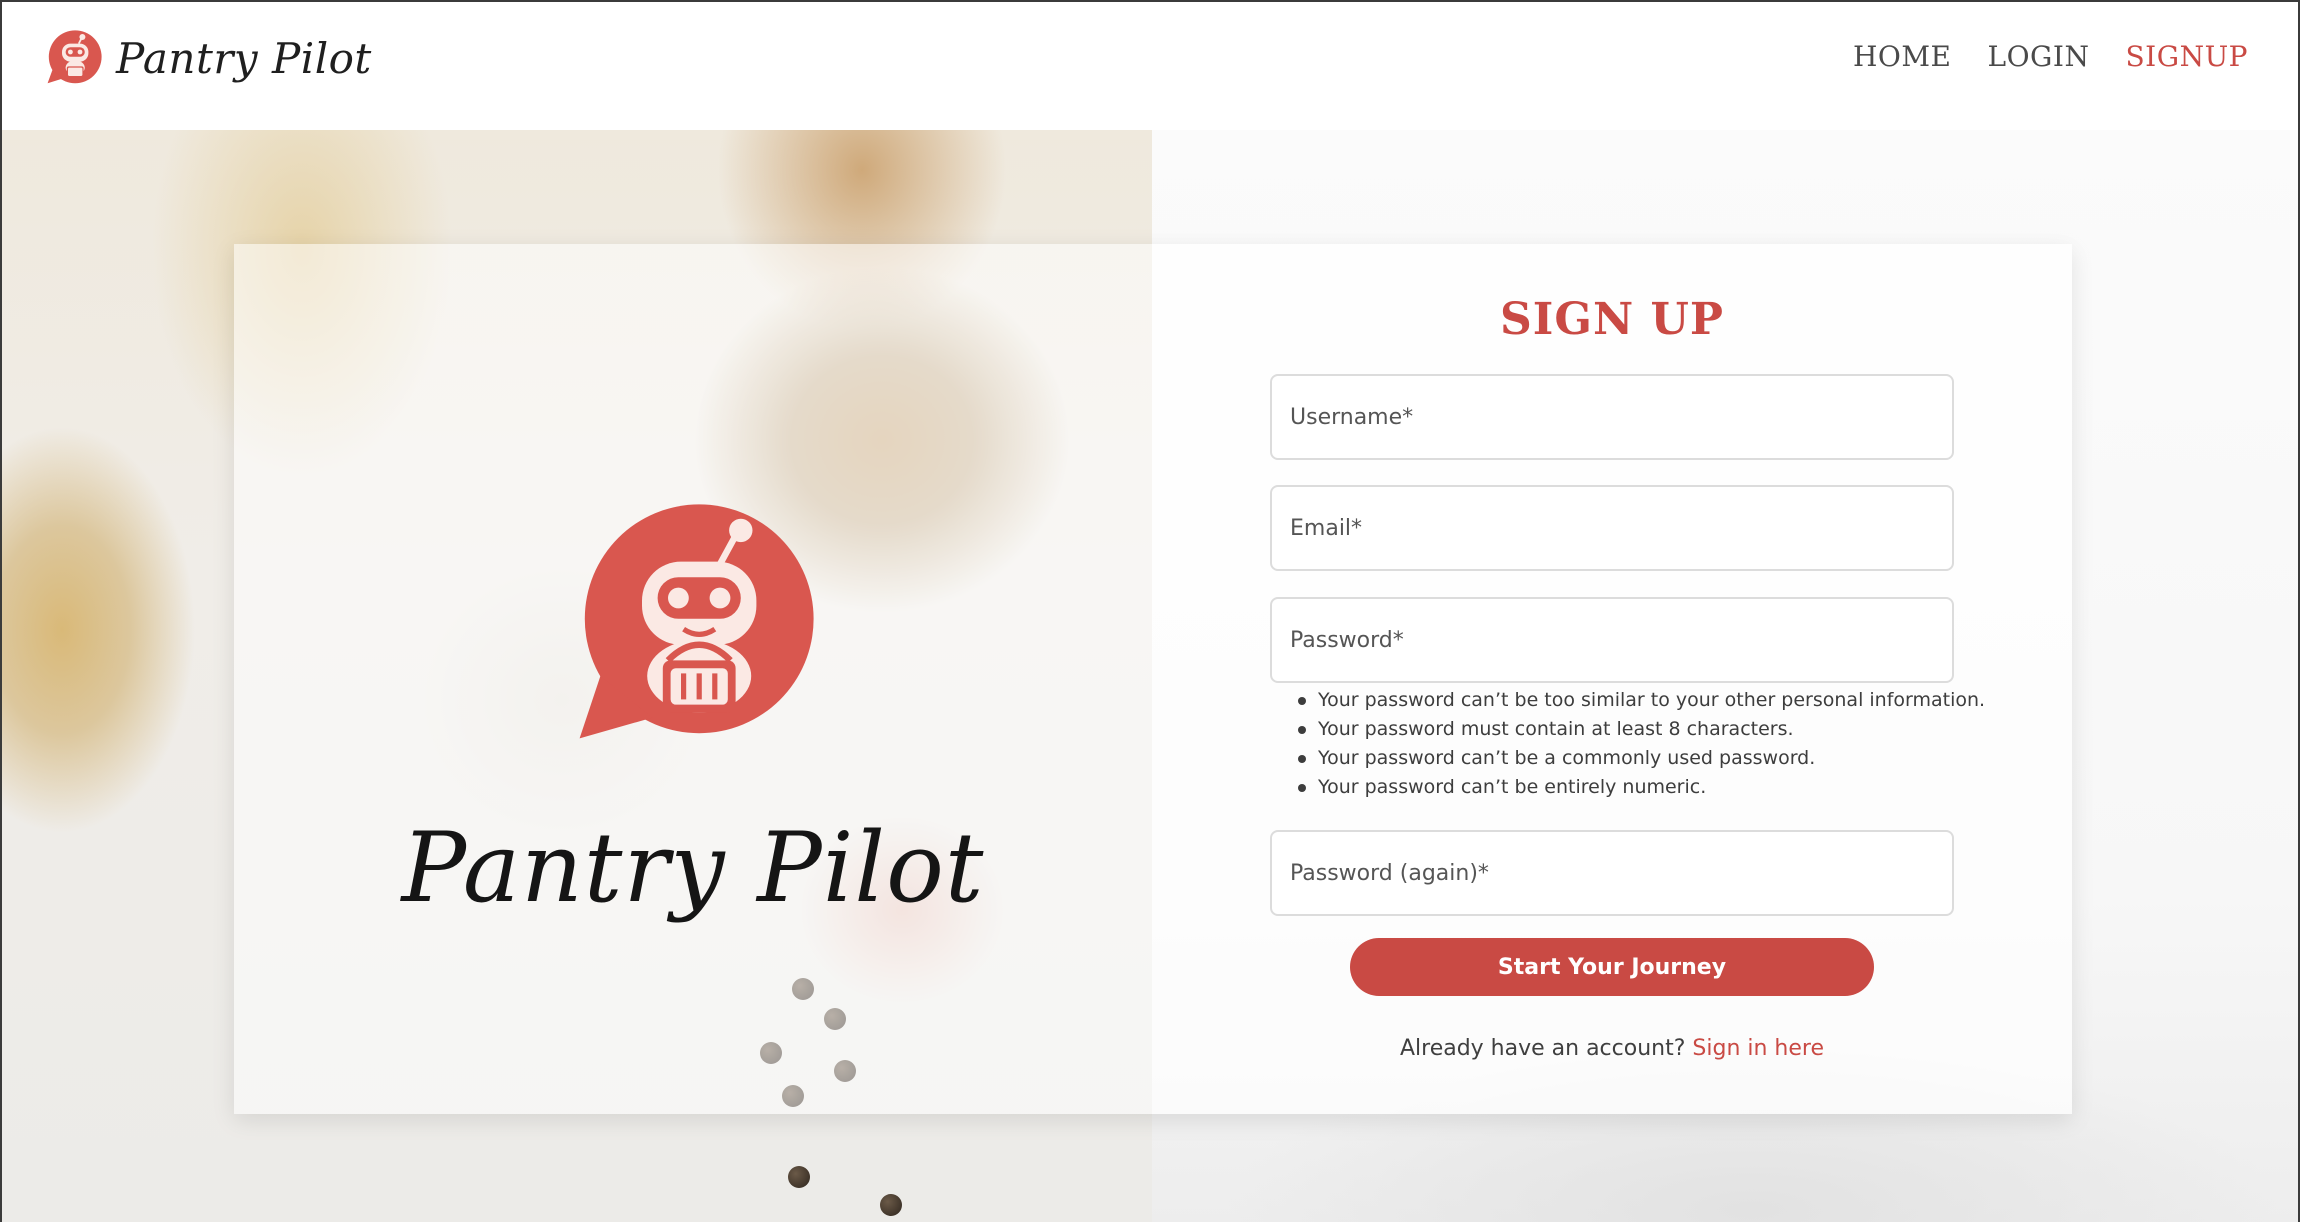 The width and height of the screenshot is (2300, 1222). I want to click on signin-prompt-text: Already have an account?, so click(1542, 1048).